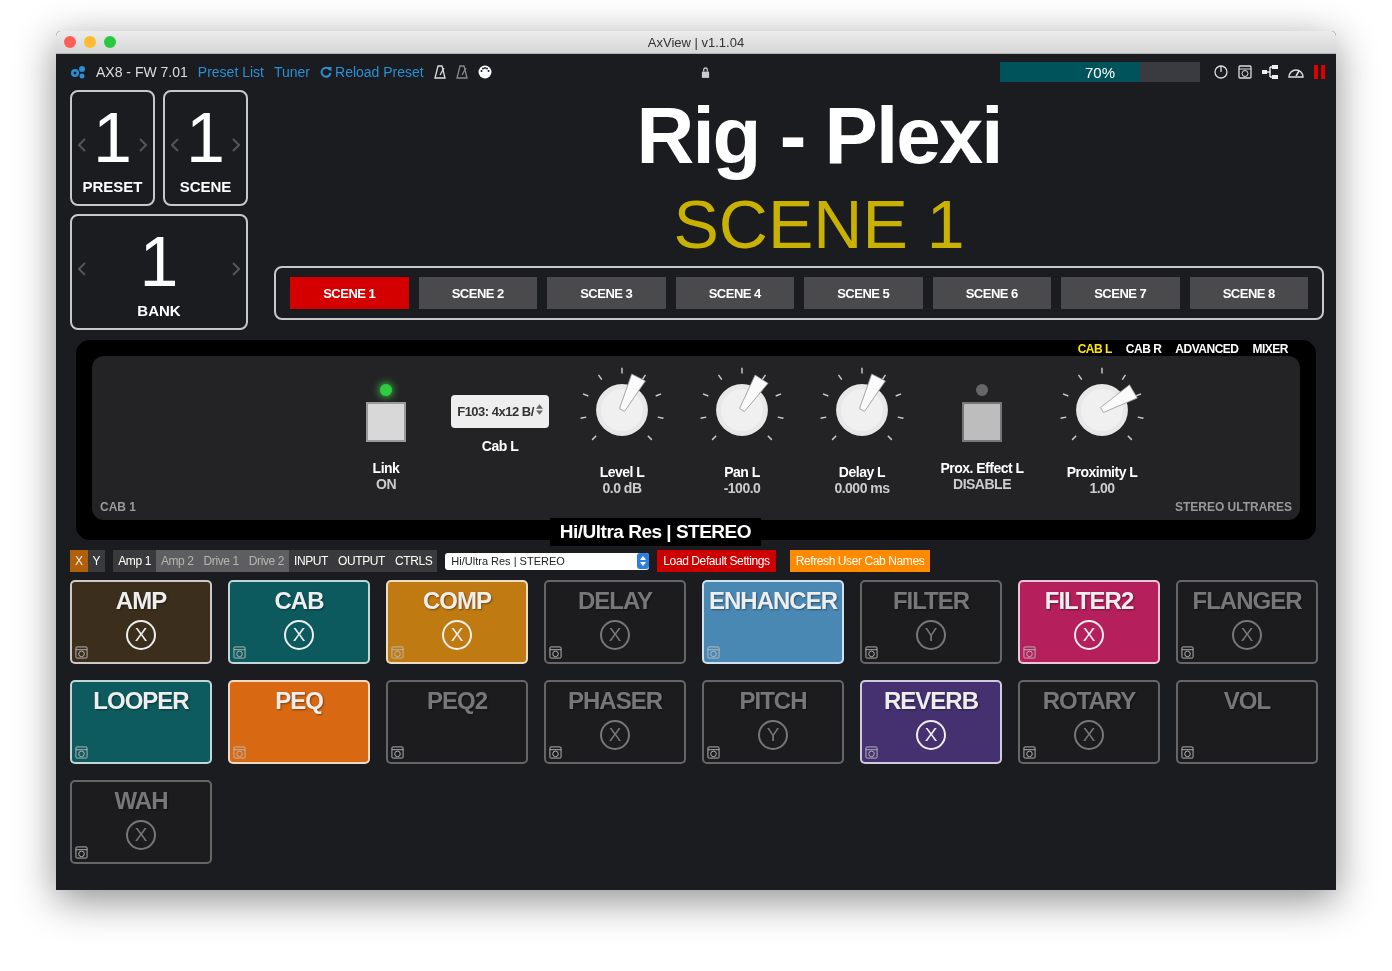 This screenshot has width=1392, height=971. What do you see at coordinates (1102, 472) in the screenshot?
I see `control-label: Proximity L` at bounding box center [1102, 472].